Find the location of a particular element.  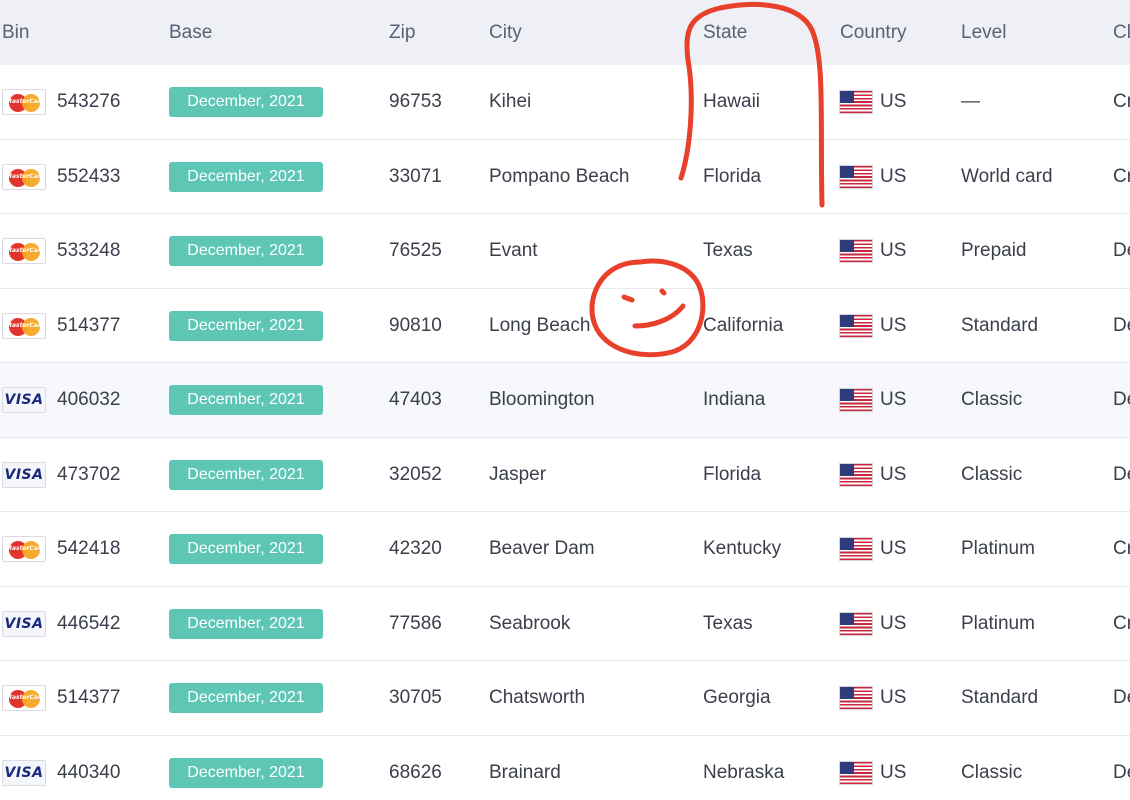

bin-number: 446542 is located at coordinates (89, 623).